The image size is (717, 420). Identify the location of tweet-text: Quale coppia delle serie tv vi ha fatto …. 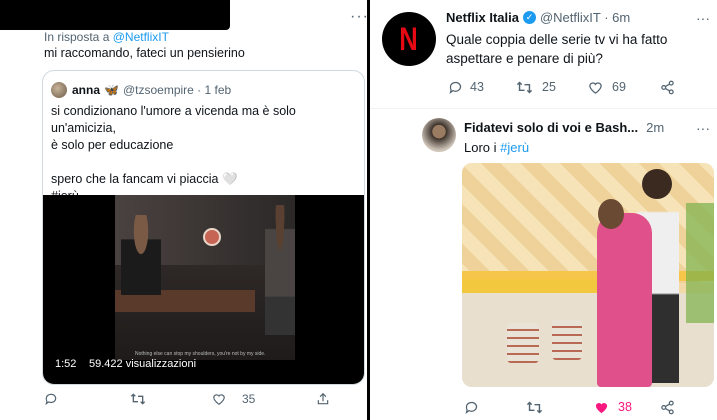
(557, 49).